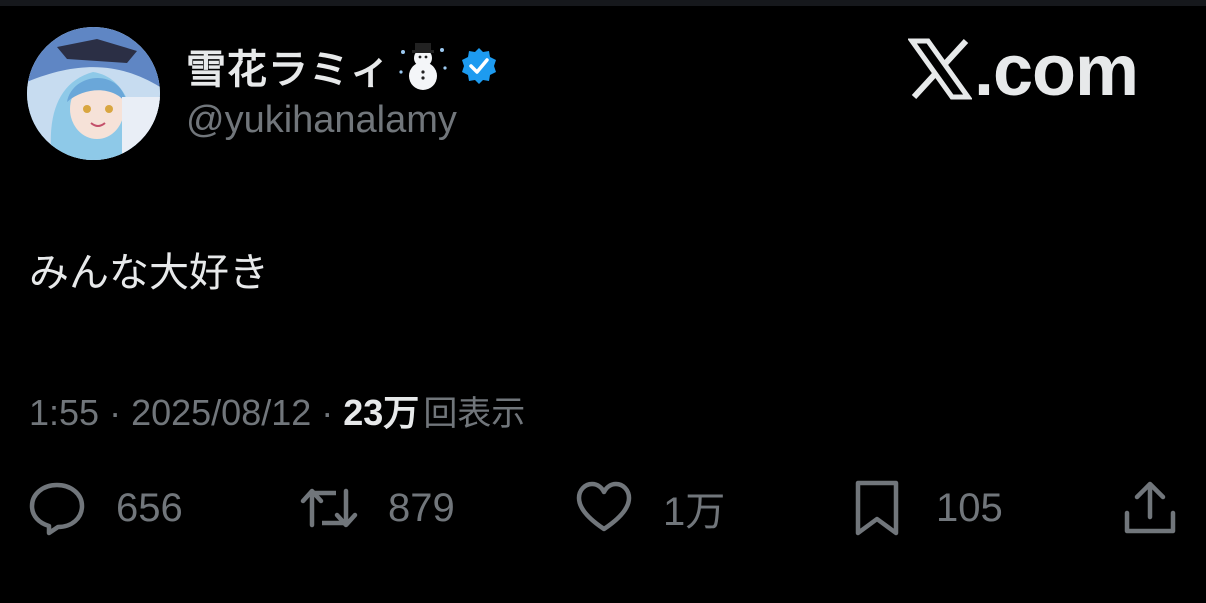 The image size is (1206, 603). Describe the element at coordinates (421, 507) in the screenshot. I see `retweet-count: 879` at that location.